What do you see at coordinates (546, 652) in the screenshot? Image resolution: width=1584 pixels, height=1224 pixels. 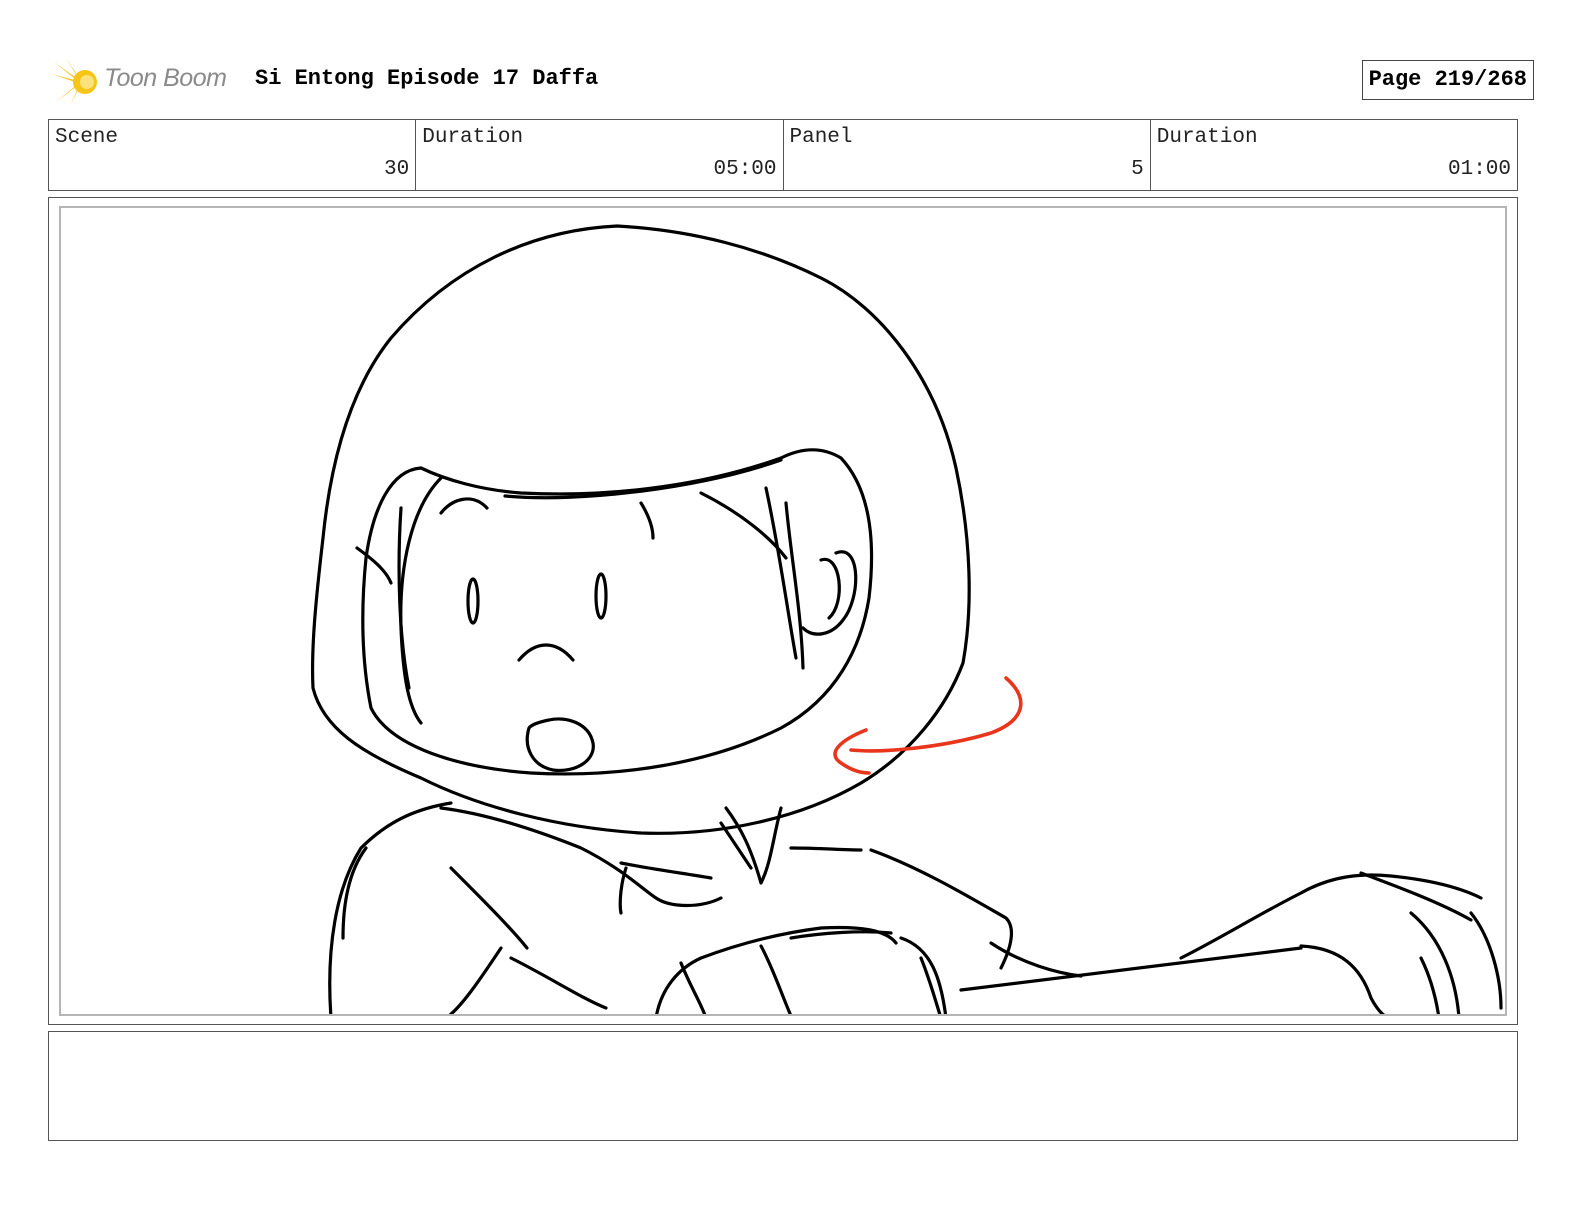 I see `nose` at bounding box center [546, 652].